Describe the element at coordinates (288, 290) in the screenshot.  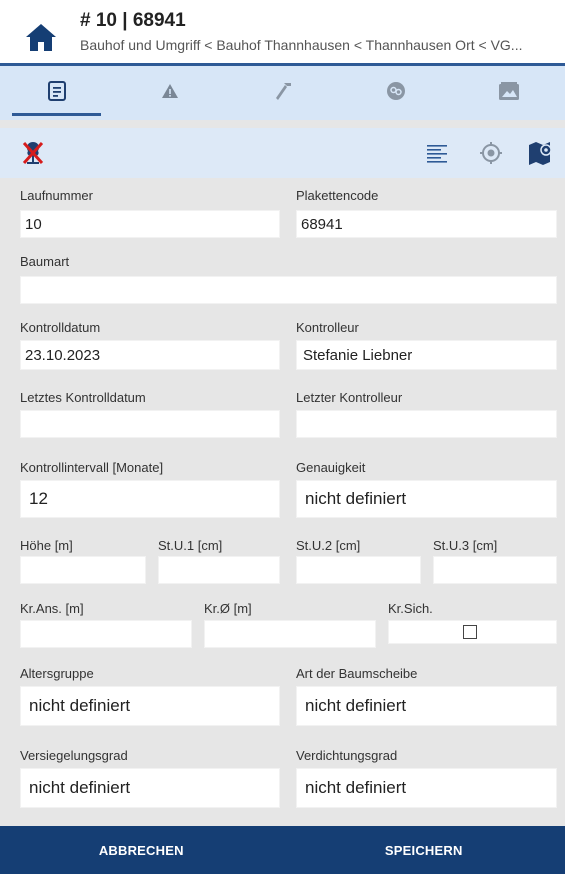
I see `baumart-field` at that location.